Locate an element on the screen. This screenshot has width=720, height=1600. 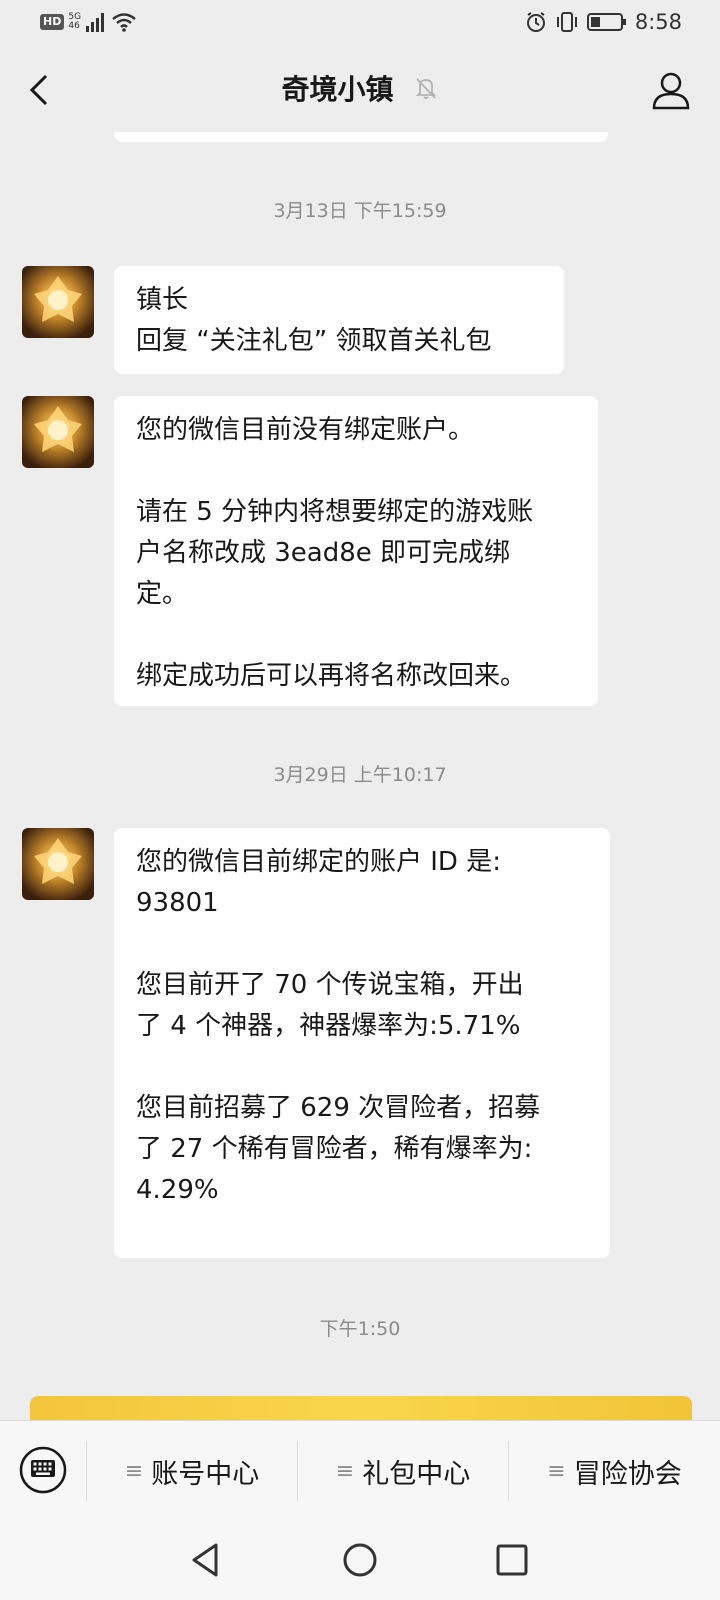
battery-icon is located at coordinates (606, 22).